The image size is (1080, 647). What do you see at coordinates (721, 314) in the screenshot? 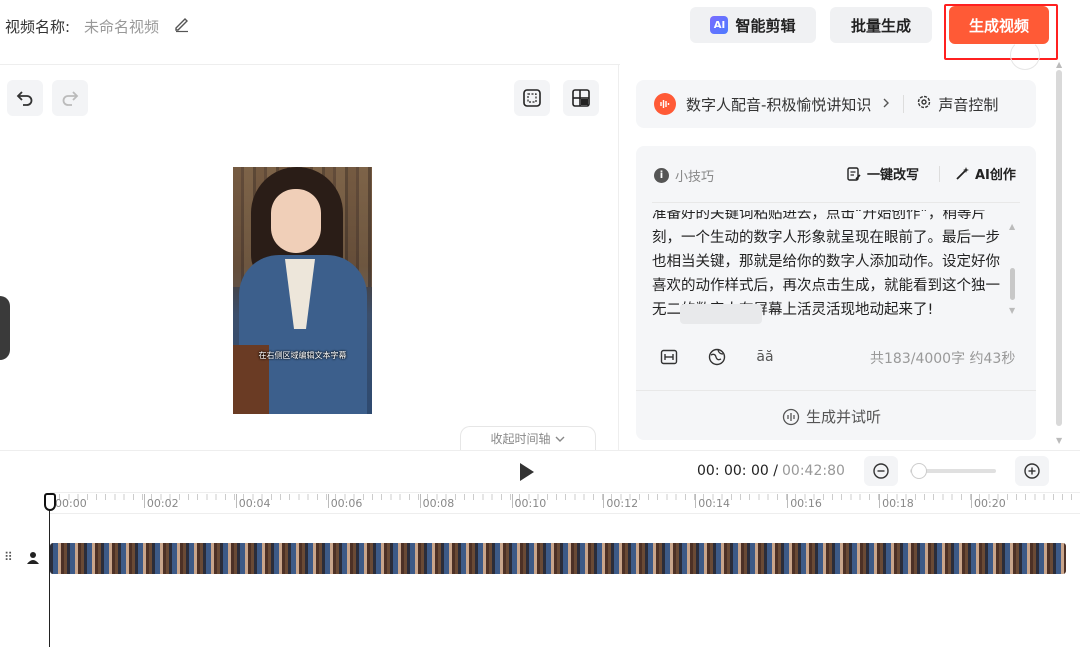
I see `tooltip-ghost` at bounding box center [721, 314].